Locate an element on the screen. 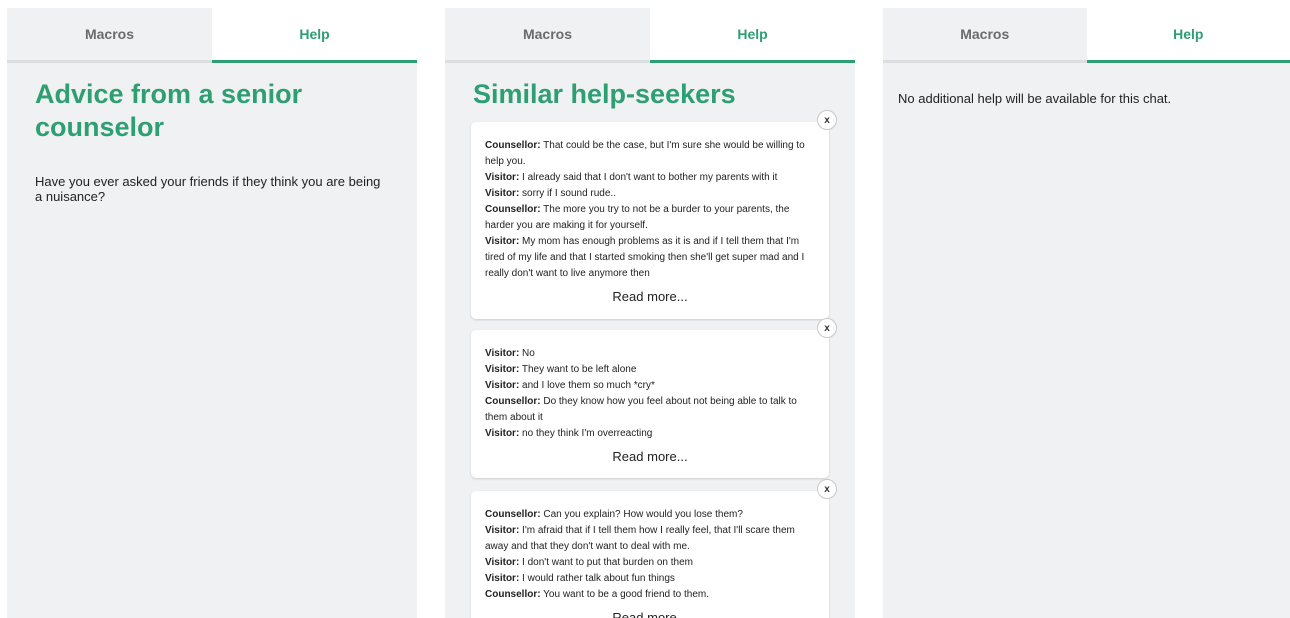  message-text: They want to be left alone is located at coordinates (578, 369).